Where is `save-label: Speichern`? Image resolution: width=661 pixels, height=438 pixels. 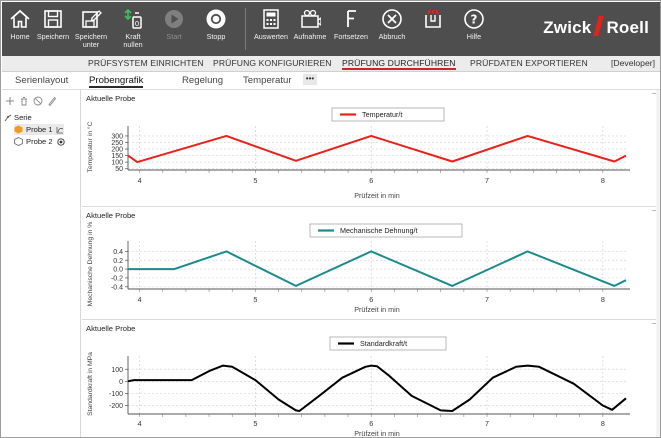
save-label: Speichern is located at coordinates (53, 36).